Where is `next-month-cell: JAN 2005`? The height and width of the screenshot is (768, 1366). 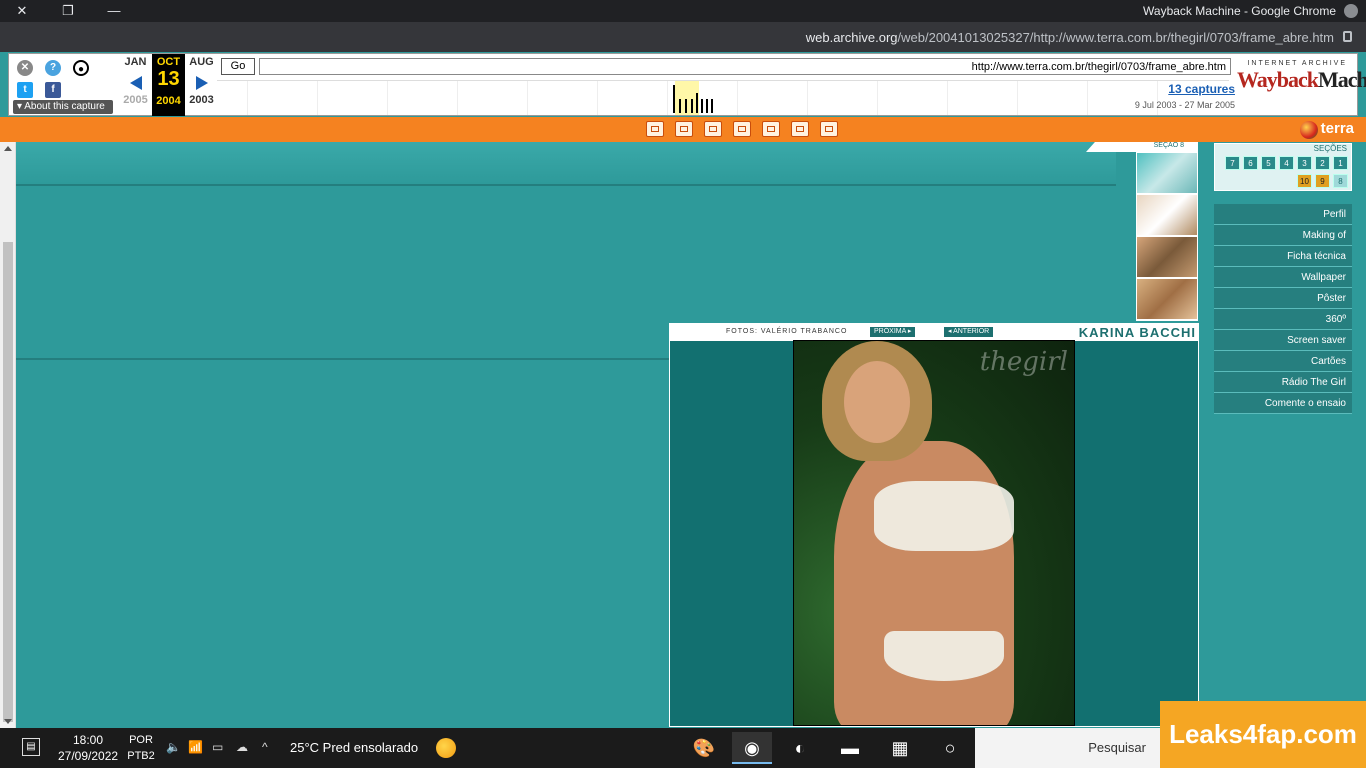
next-month-cell: JAN 2005 is located at coordinates (135, 85).